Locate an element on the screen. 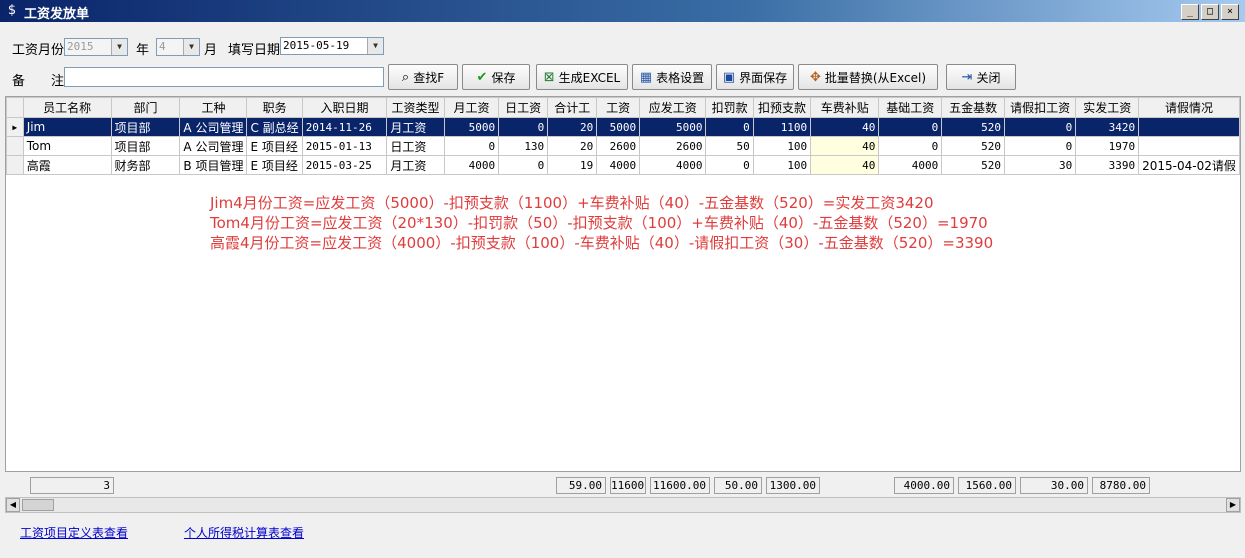  horizontal-scrollbar: ◀ ▶ is located at coordinates (623, 505).